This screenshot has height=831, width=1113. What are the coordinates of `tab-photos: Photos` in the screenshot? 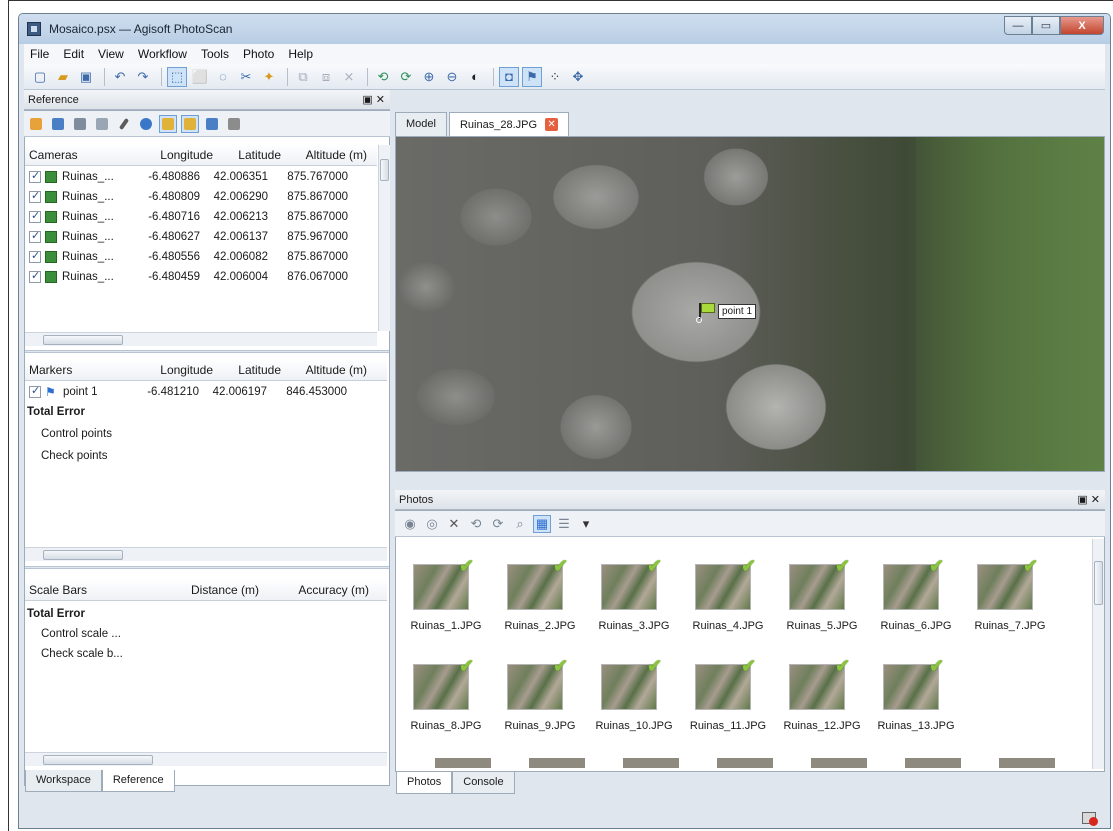 It's located at (424, 783).